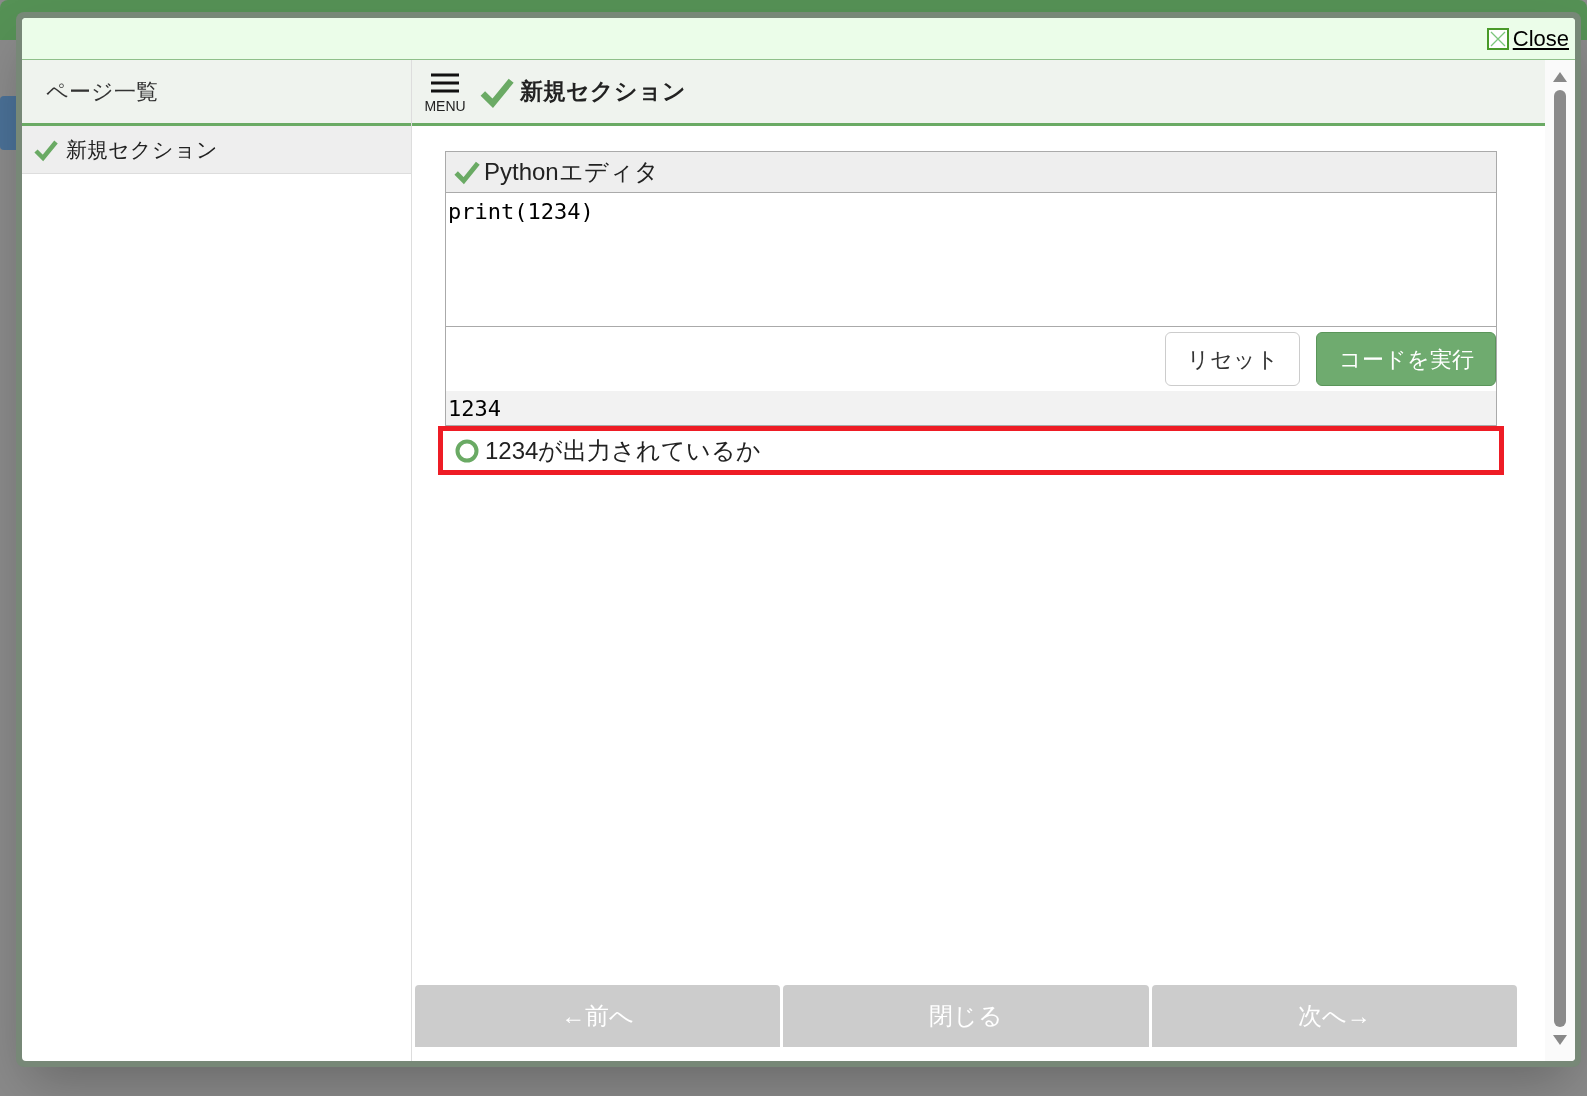 This screenshot has height=1096, width=1587. What do you see at coordinates (1527, 38) in the screenshot?
I see `close-link: Close` at bounding box center [1527, 38].